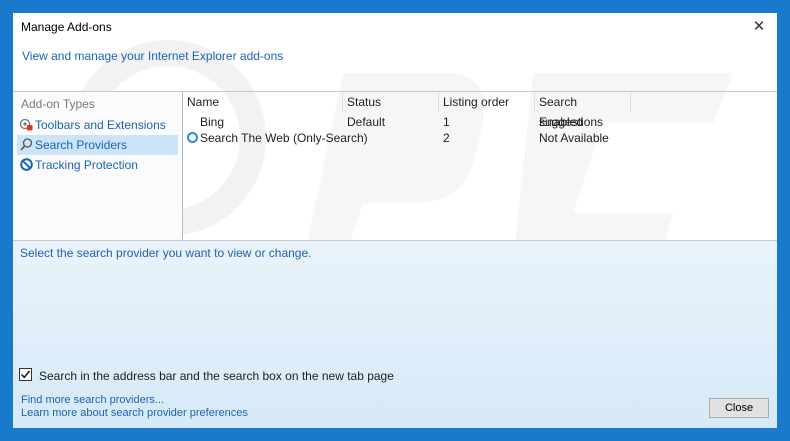  What do you see at coordinates (487, 102) in the screenshot?
I see `column-header-listing-order: Listing order` at bounding box center [487, 102].